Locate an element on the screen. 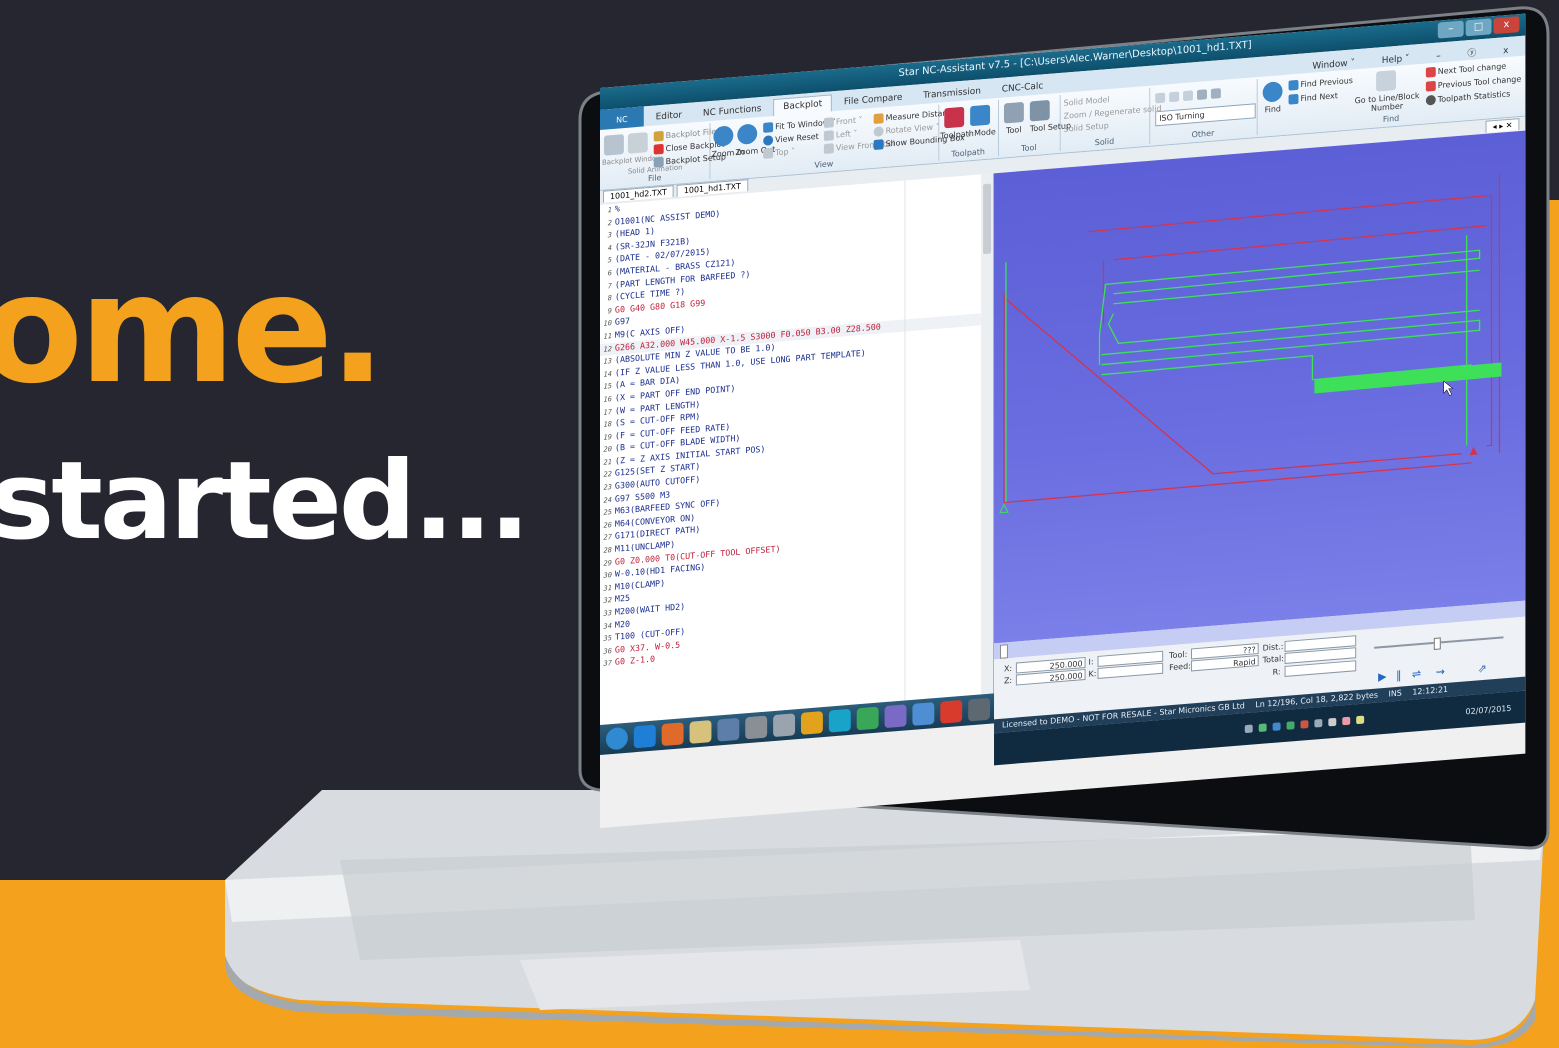  line-number: 18 is located at coordinates (607, 424).